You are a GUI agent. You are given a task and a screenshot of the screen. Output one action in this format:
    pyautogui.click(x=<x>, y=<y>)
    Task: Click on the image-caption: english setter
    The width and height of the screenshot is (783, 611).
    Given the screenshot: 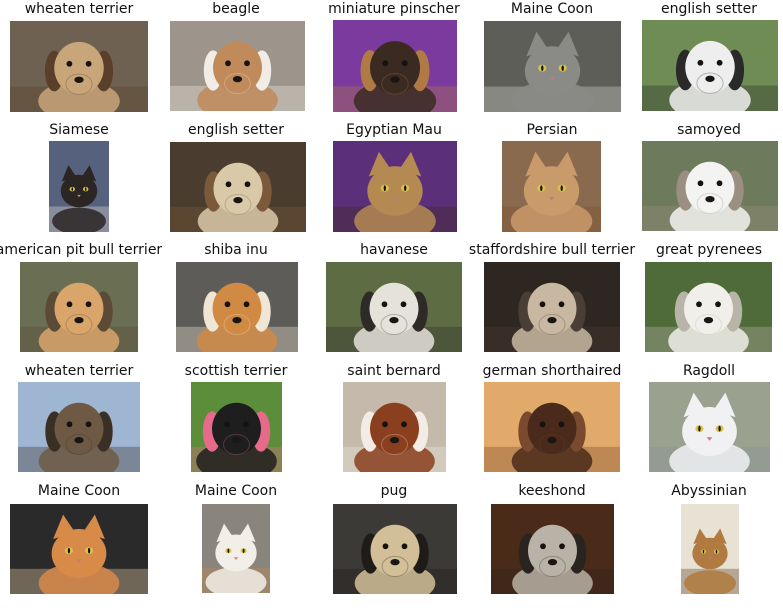 What is the action you would take?
    pyautogui.click(x=709, y=9)
    